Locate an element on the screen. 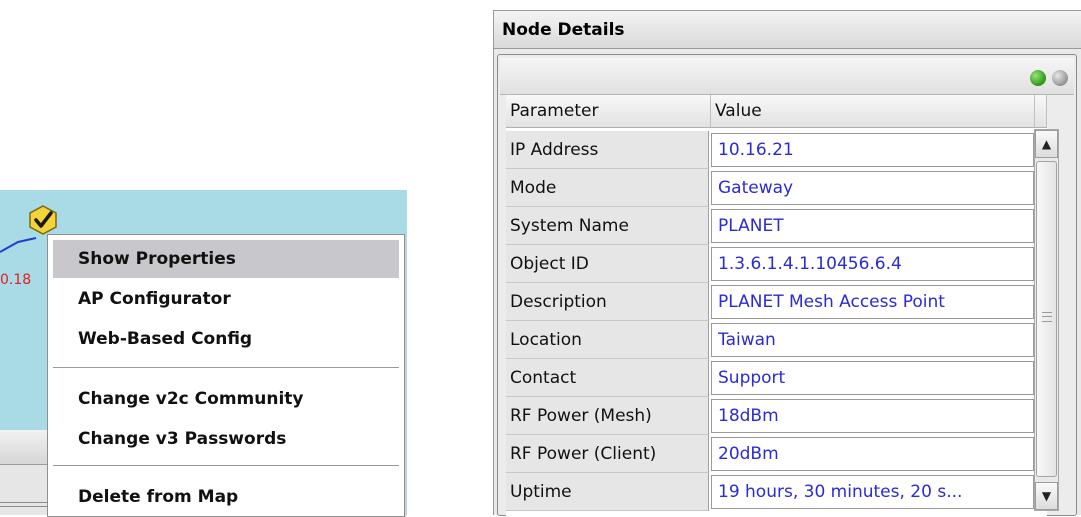  value-cell: Support is located at coordinates (872, 378).